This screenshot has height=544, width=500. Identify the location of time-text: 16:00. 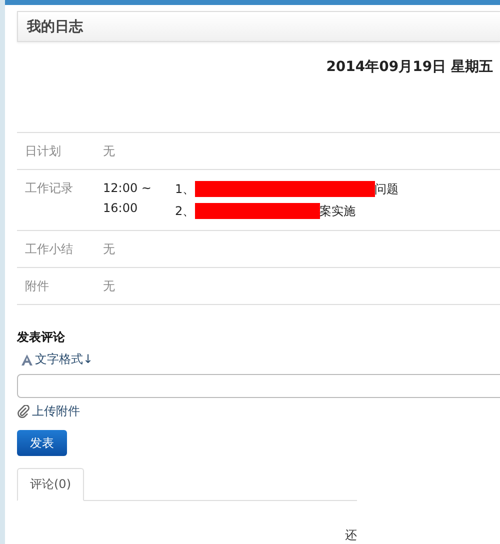
(121, 208).